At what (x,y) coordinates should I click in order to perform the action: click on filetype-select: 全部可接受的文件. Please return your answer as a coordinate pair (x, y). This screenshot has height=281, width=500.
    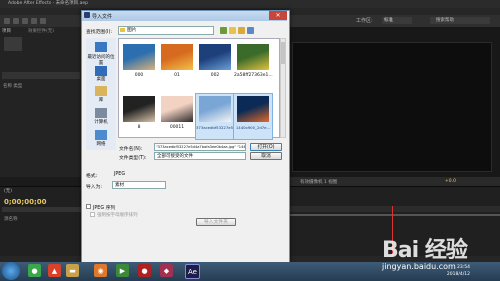
    Looking at the image, I should click on (200, 156).